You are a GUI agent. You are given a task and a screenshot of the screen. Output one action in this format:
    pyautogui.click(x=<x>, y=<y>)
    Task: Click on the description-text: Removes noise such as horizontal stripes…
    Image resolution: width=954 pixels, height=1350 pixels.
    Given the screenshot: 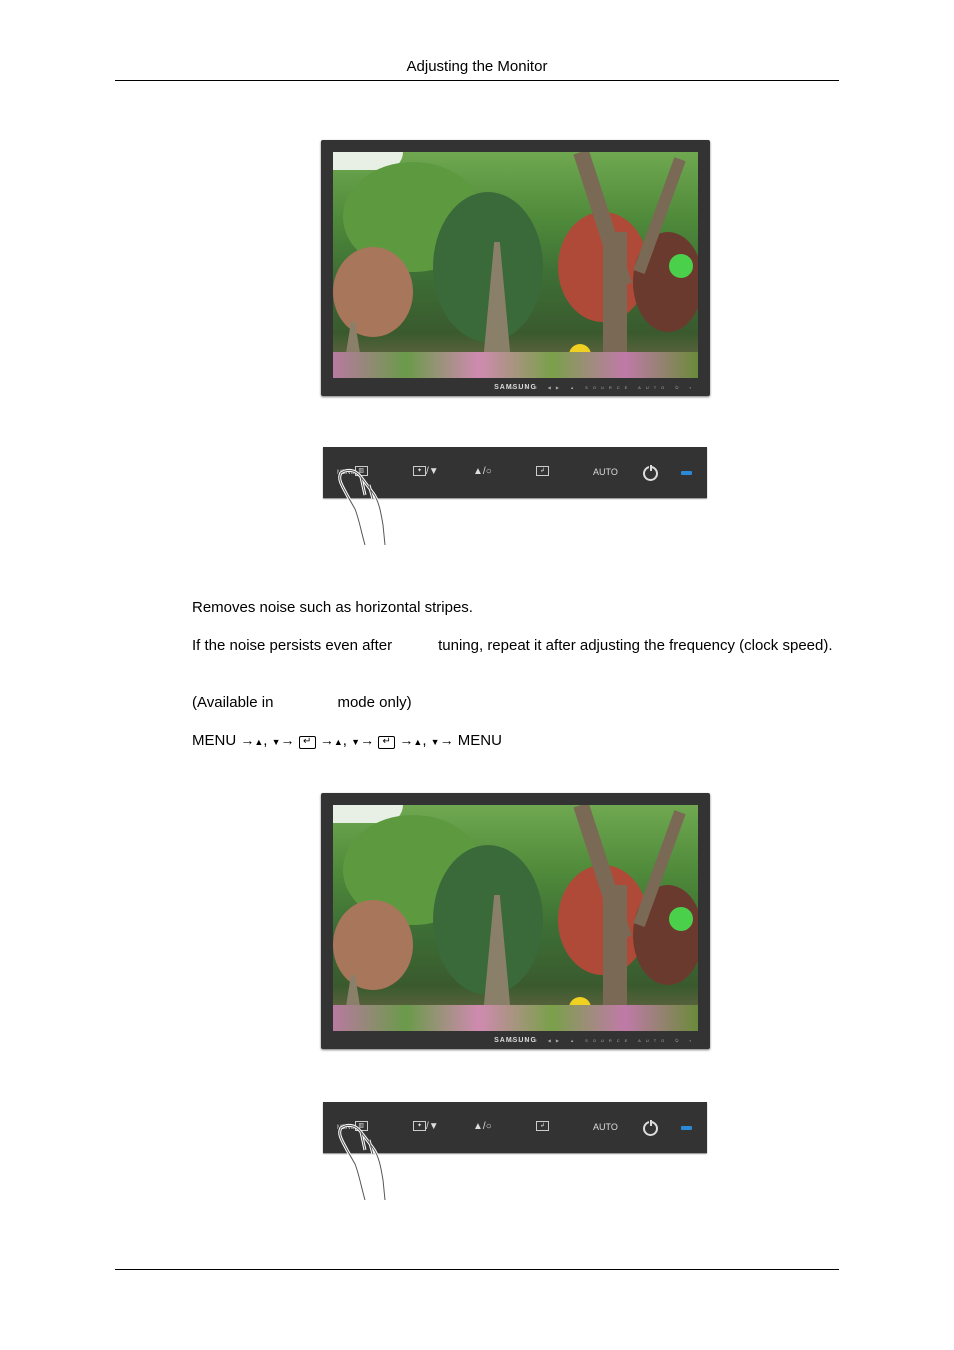 What is the action you would take?
    pyautogui.click(x=332, y=607)
    